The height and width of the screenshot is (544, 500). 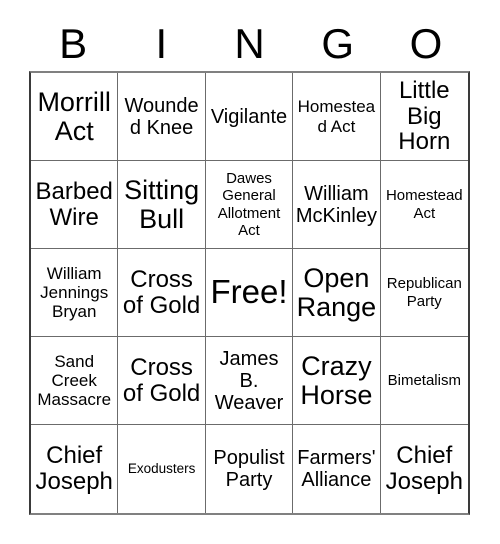 What do you see at coordinates (338, 43) in the screenshot?
I see `bingo-header-letter-g: G` at bounding box center [338, 43].